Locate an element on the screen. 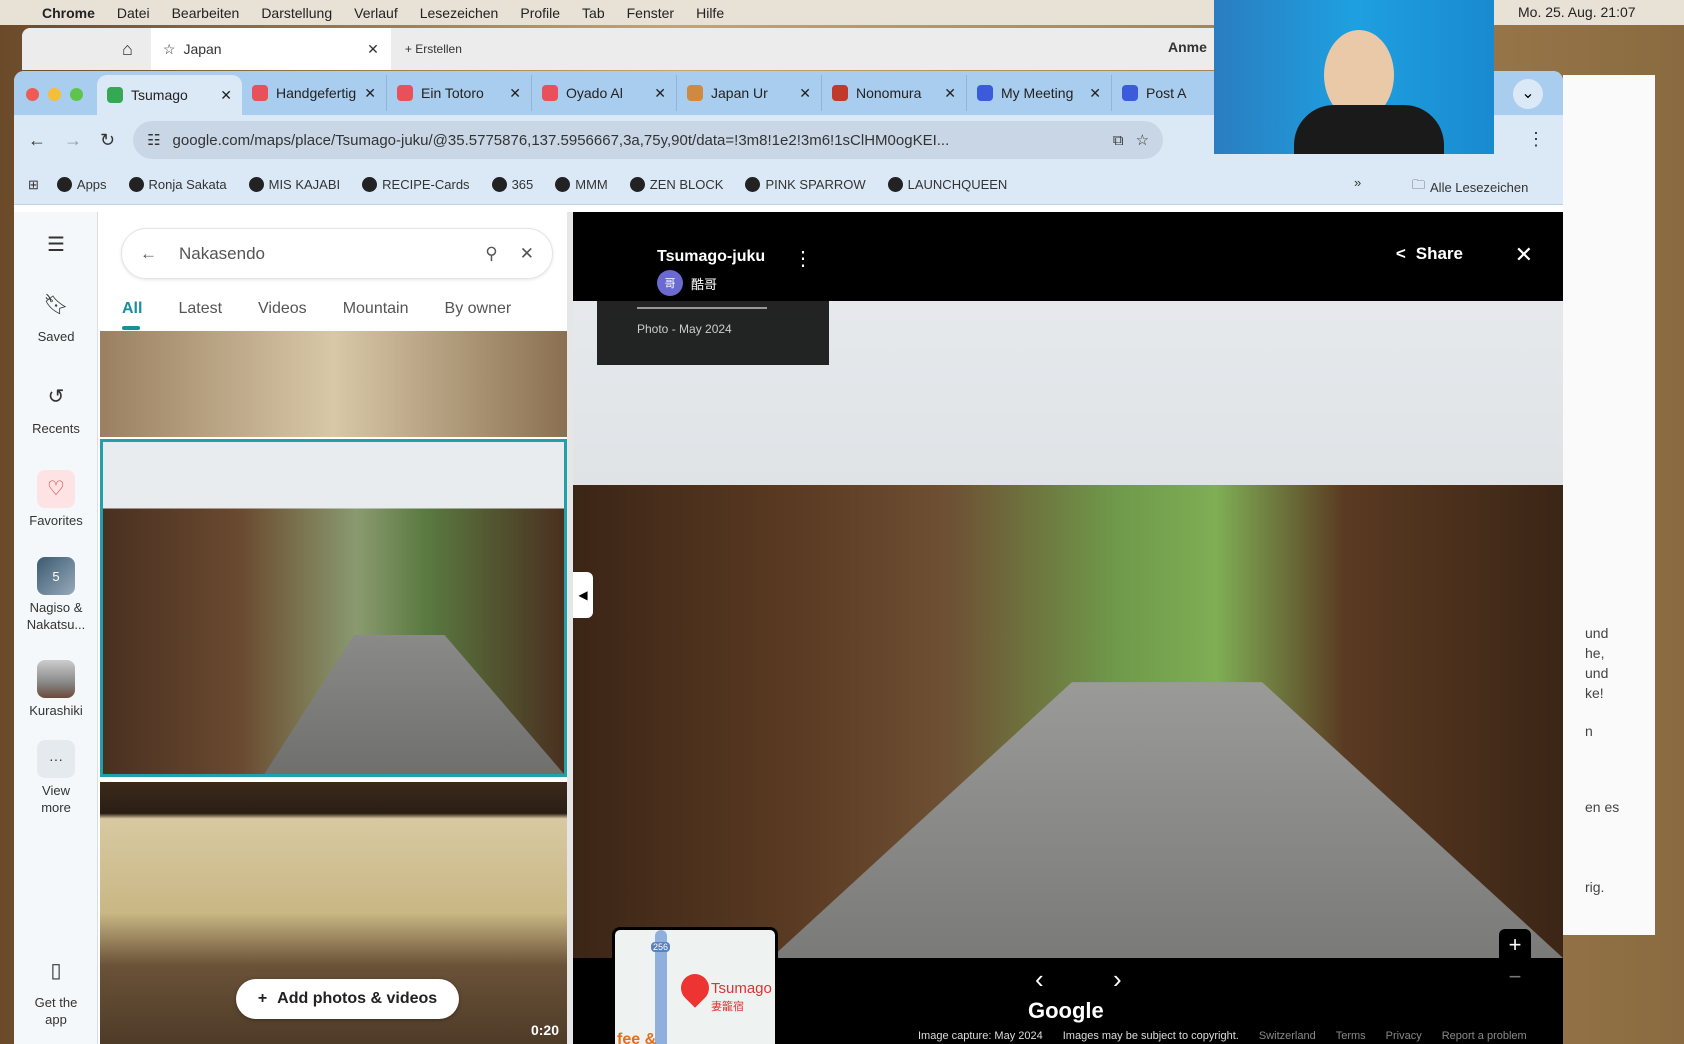 The width and height of the screenshot is (1684, 1044). window-minimize-button is located at coordinates (54, 94).